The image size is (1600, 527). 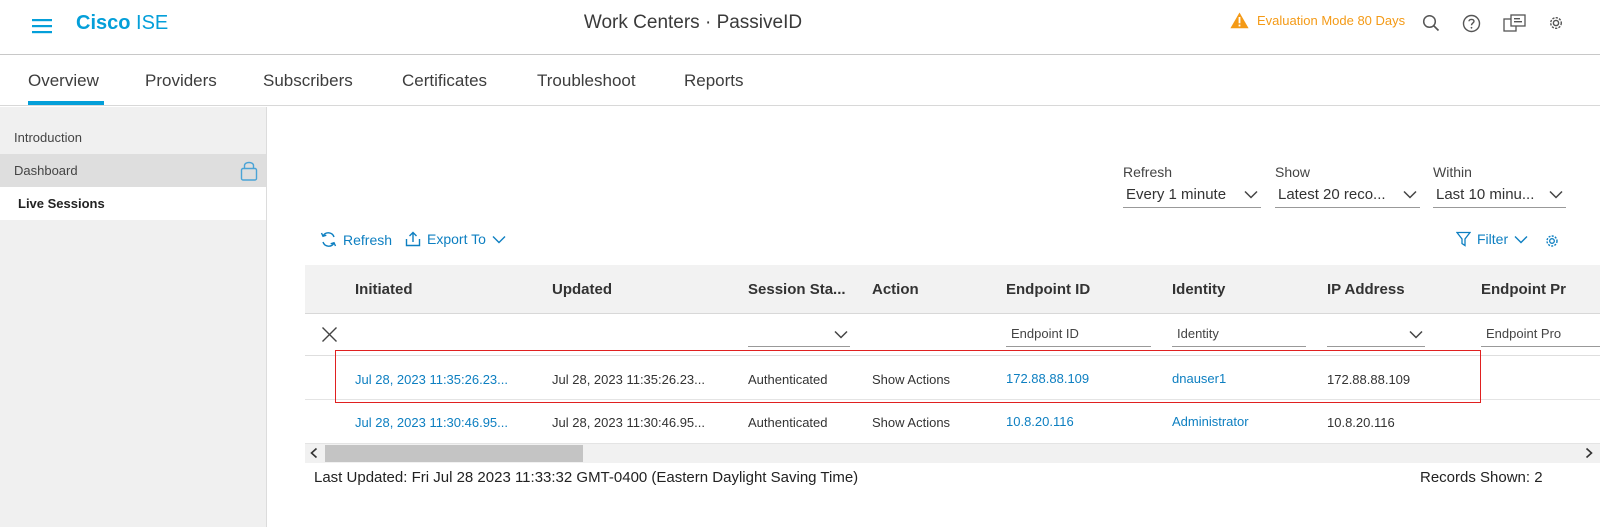 I want to click on settings-icon, so click(x=1556, y=23).